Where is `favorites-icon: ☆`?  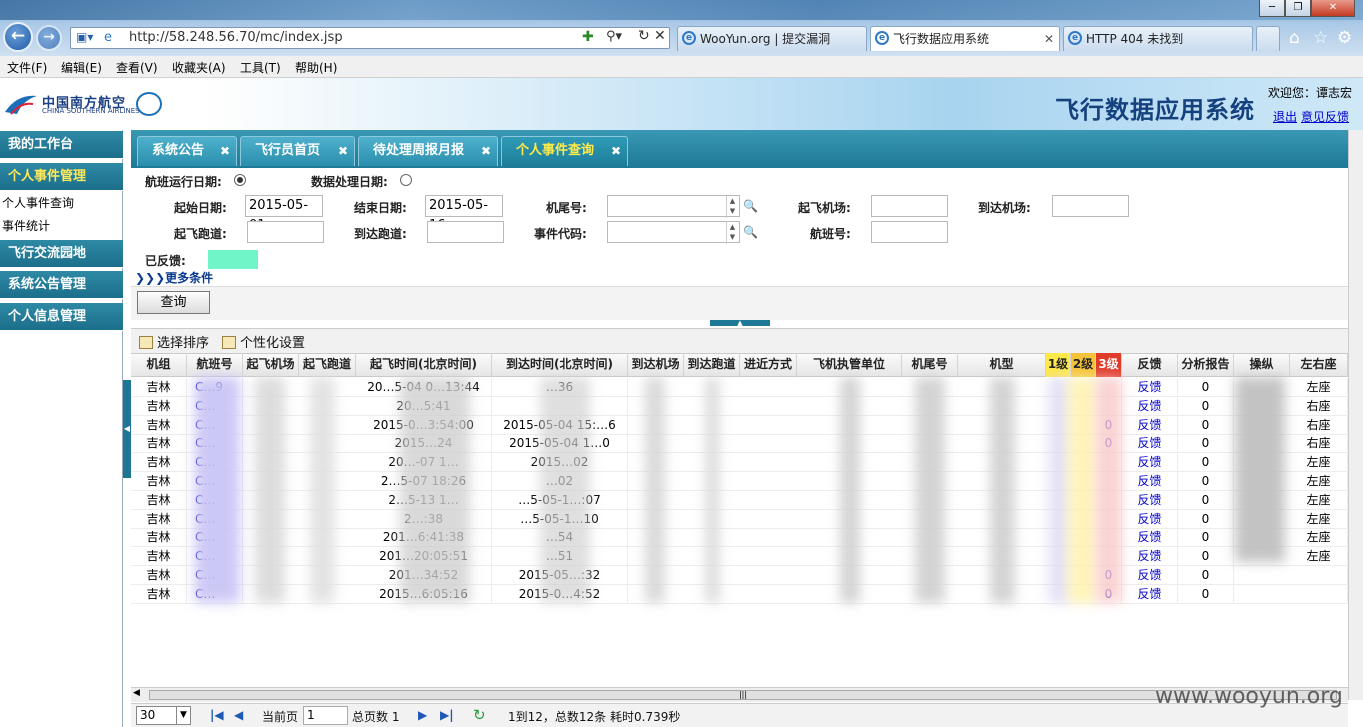 favorites-icon: ☆ is located at coordinates (1320, 38).